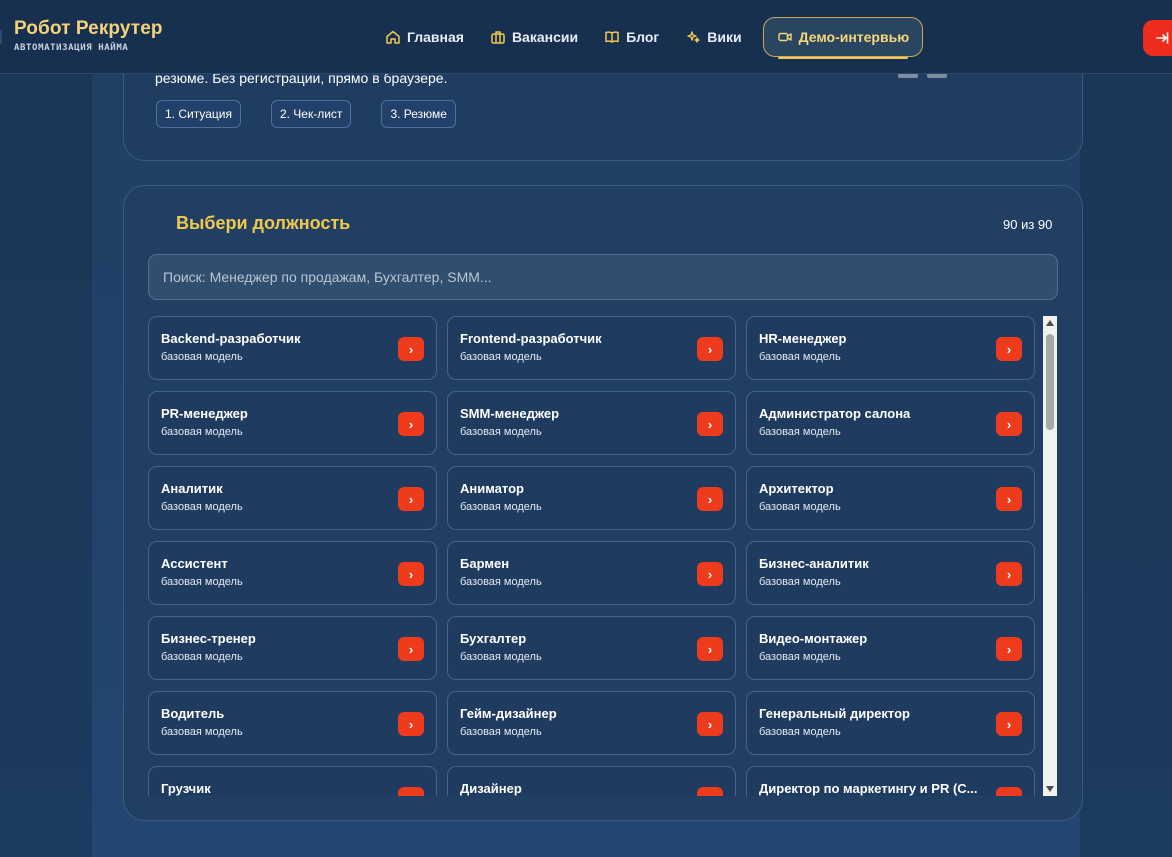  What do you see at coordinates (311, 114) in the screenshot?
I see `step-badge: 2. Чек-лист` at bounding box center [311, 114].